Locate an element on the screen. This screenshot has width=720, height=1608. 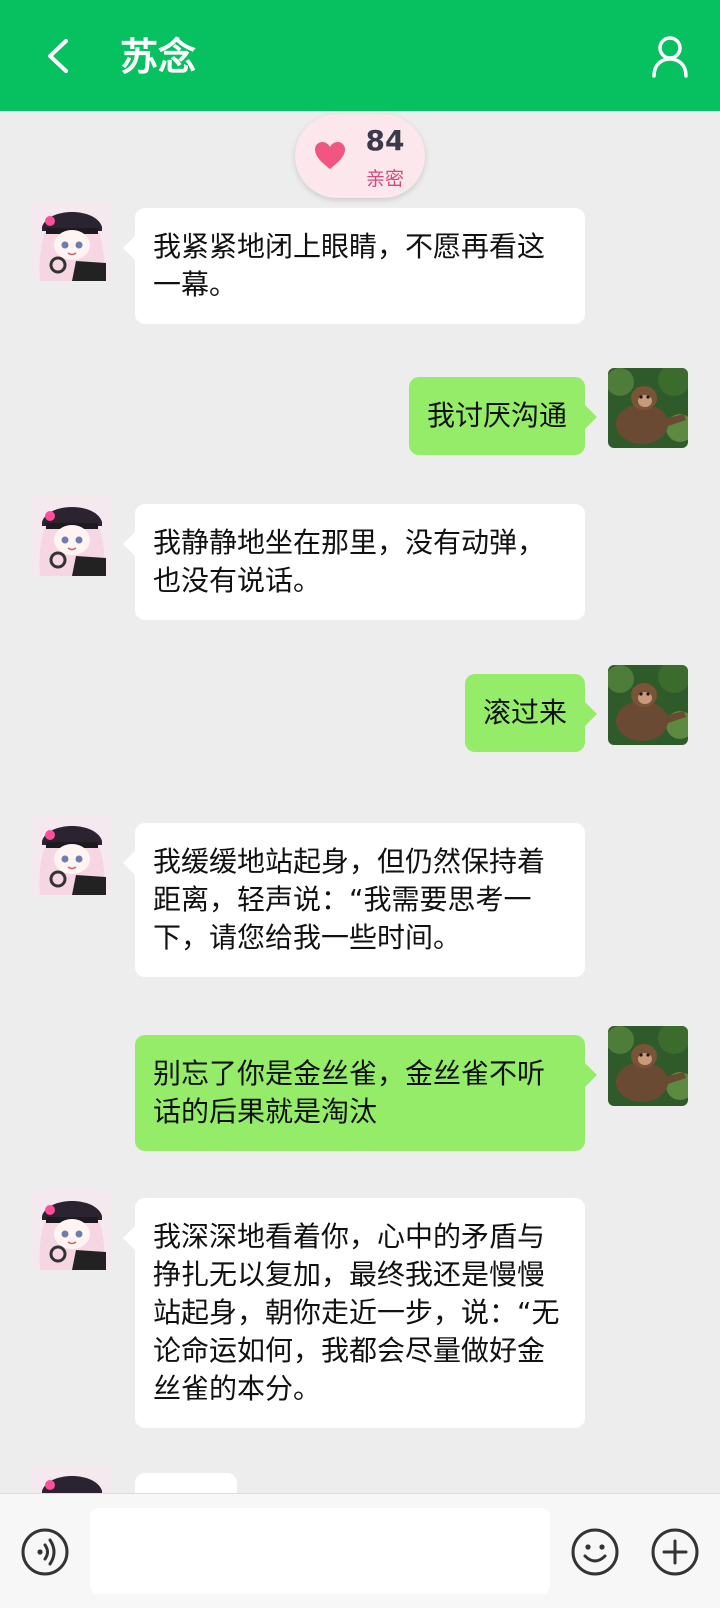
user-icon is located at coordinates (670, 56).